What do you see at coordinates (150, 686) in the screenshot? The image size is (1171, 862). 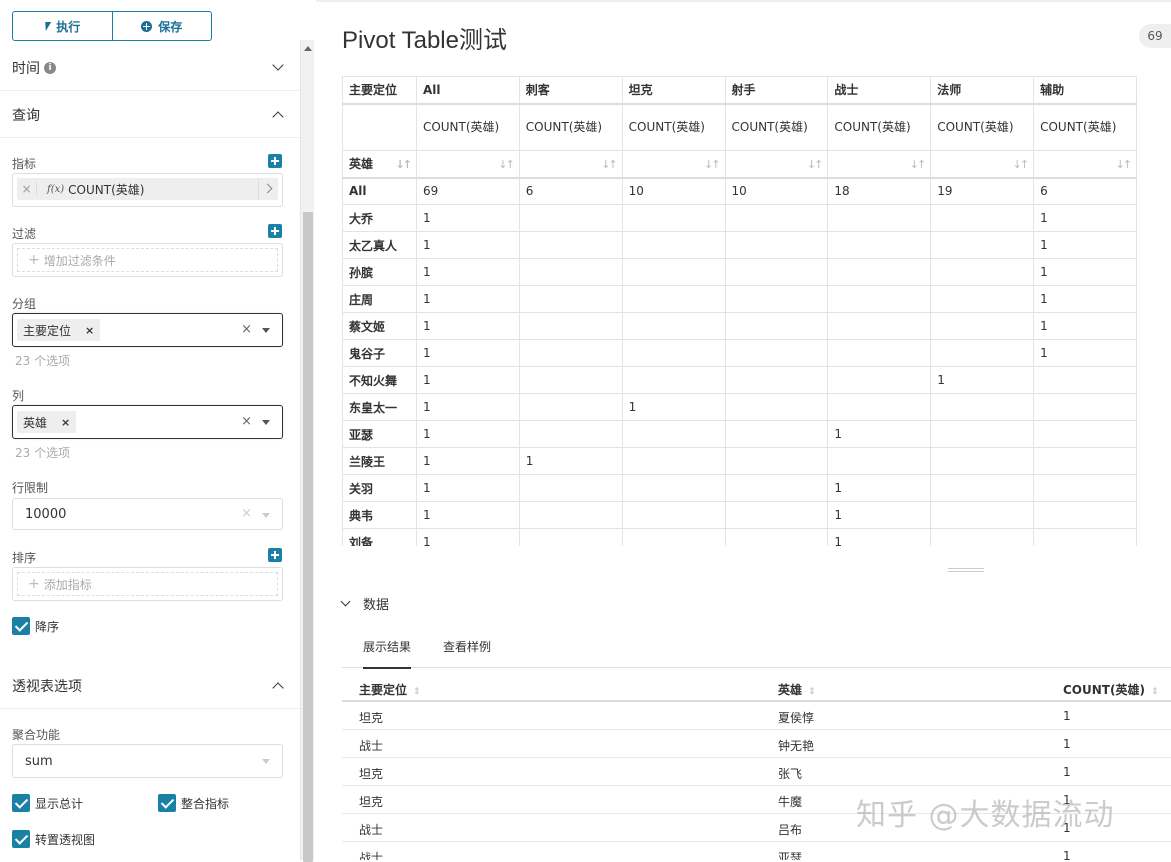 I see `section-pivot-options: 透视表选项` at bounding box center [150, 686].